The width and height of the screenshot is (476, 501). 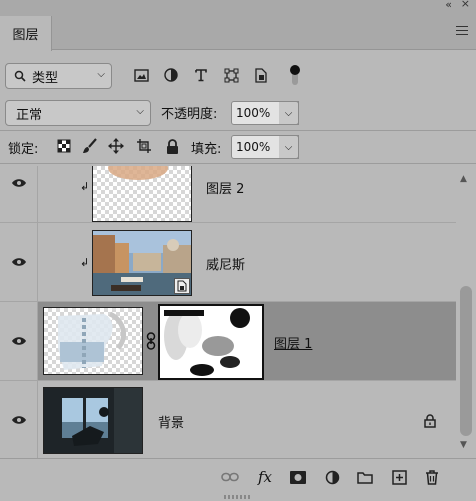 What do you see at coordinates (253, 147) in the screenshot?
I see `fill-value: 100%` at bounding box center [253, 147].